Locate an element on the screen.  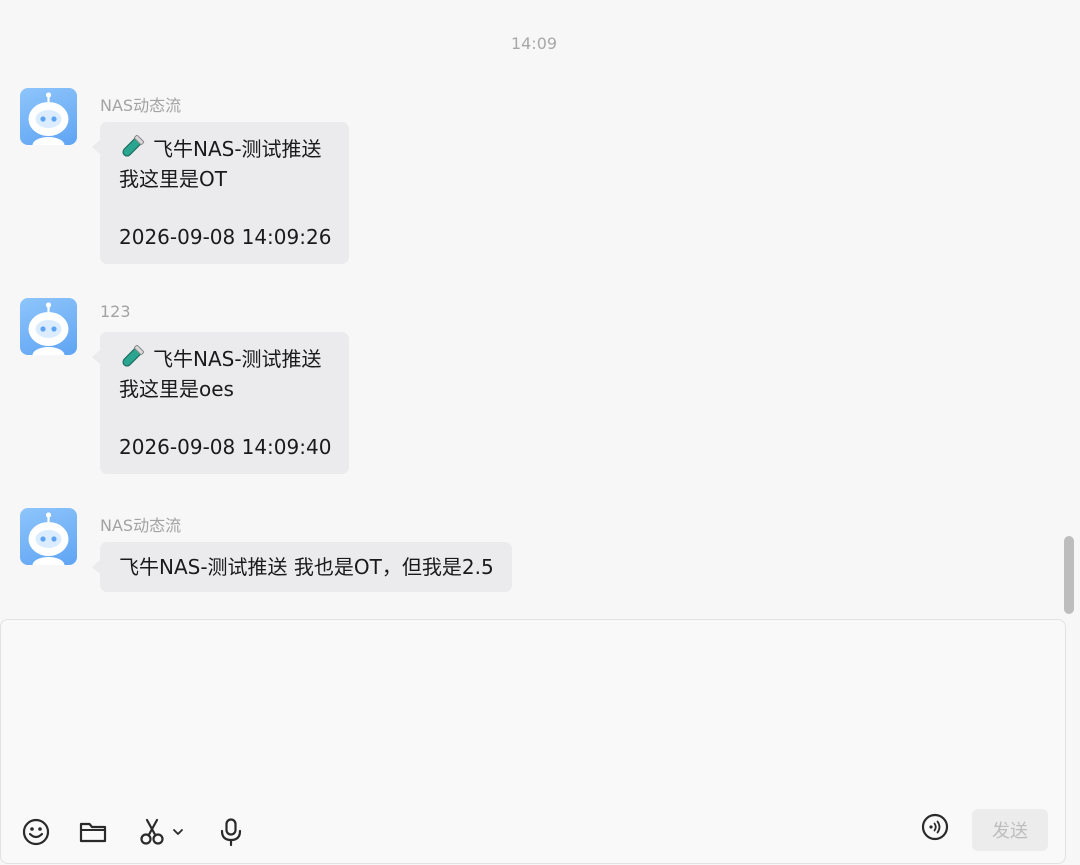
send-button: 发送 is located at coordinates (1010, 830).